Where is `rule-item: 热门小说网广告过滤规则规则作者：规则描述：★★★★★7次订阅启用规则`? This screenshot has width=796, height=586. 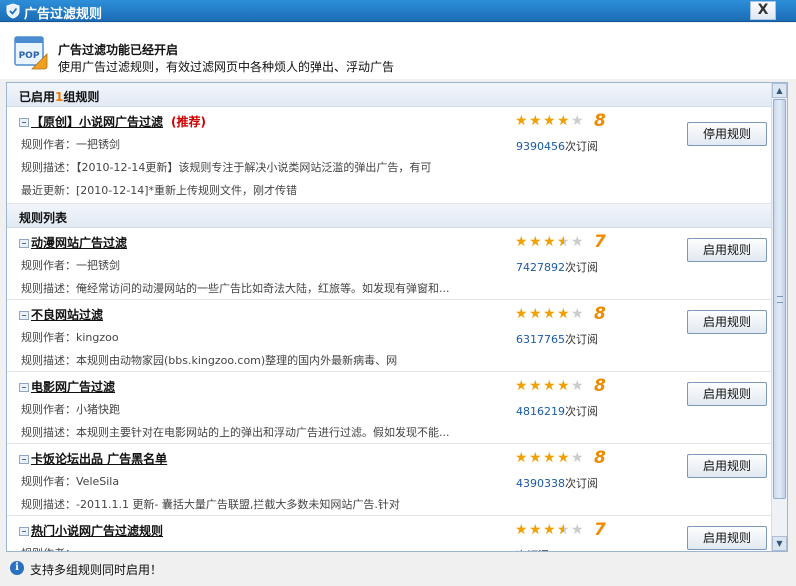
rule-item: 热门小说网广告过滤规则规则作者：规则描述：★★★★★7次订阅启用规则 is located at coordinates (389, 533).